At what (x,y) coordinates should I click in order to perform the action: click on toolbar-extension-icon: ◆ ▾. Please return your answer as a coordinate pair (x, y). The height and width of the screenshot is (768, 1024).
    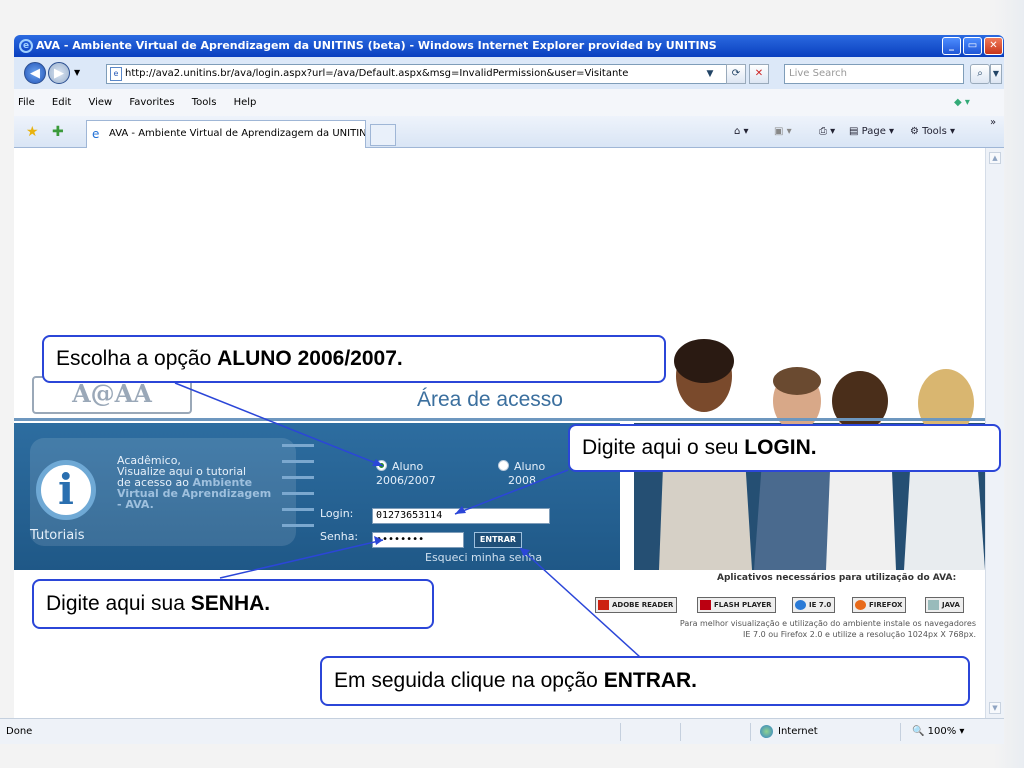
    Looking at the image, I should click on (962, 102).